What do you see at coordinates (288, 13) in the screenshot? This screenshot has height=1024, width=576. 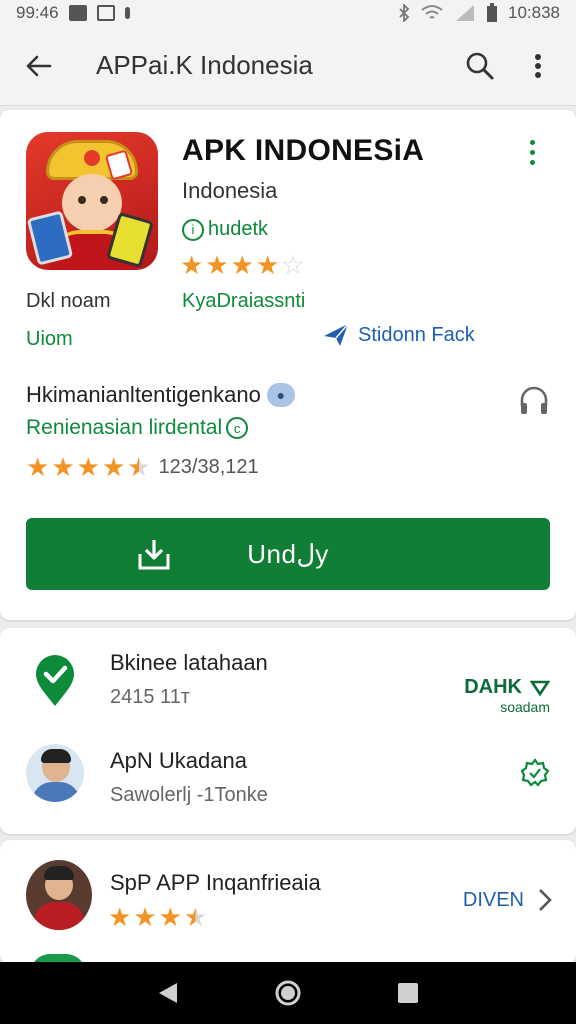 I see `status-bar: 99:46 10:838` at bounding box center [288, 13].